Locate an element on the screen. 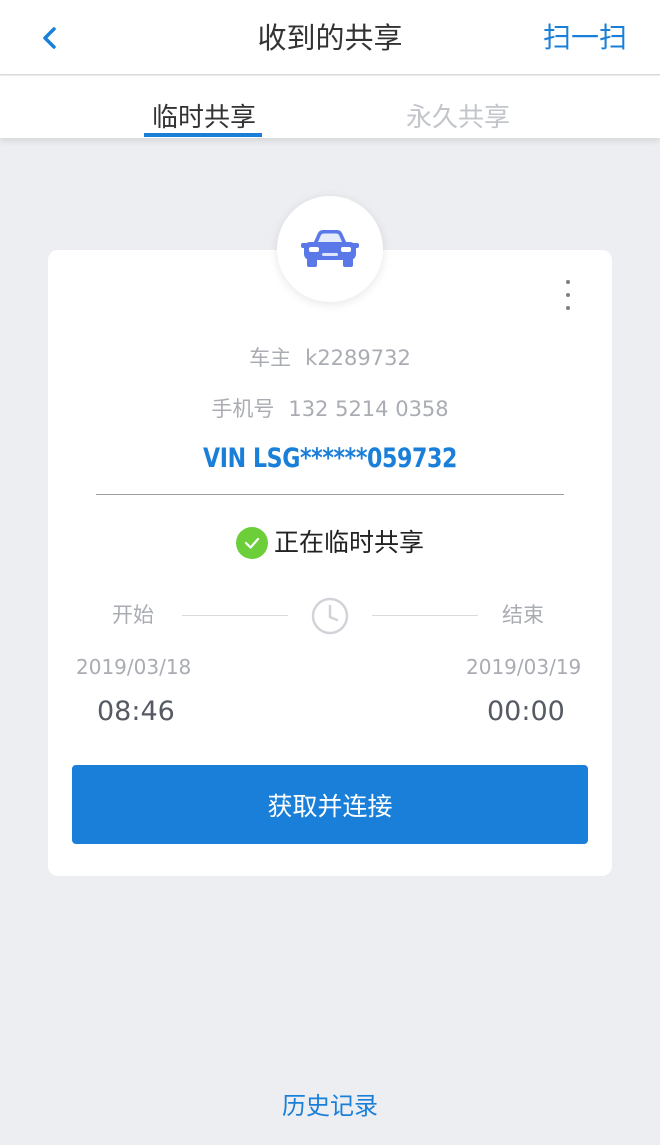 This screenshot has width=660, height=1145. car-icon is located at coordinates (330, 248).